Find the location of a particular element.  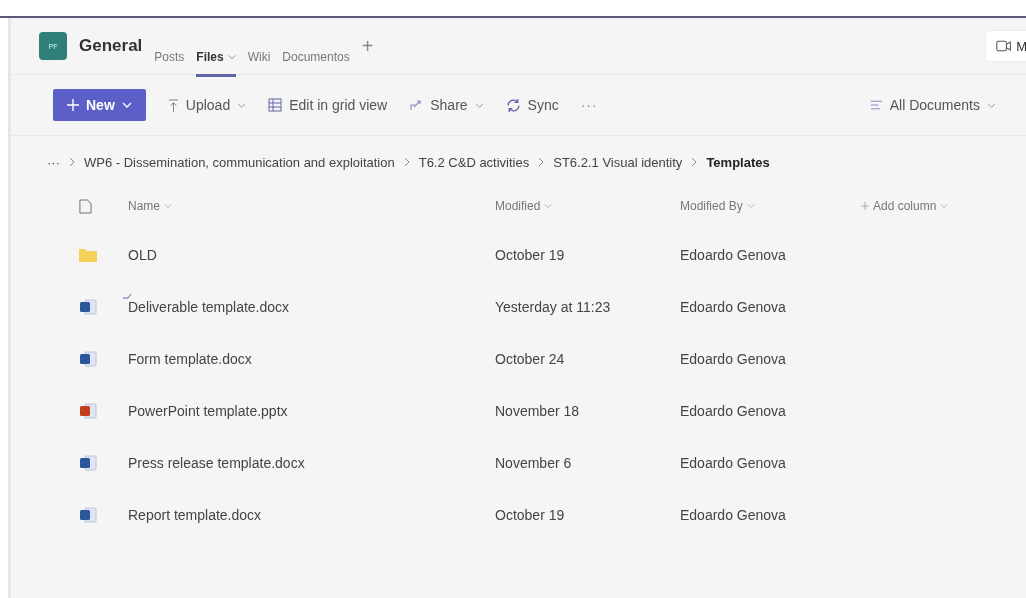

powerpoint-file-icon is located at coordinates (88, 411).